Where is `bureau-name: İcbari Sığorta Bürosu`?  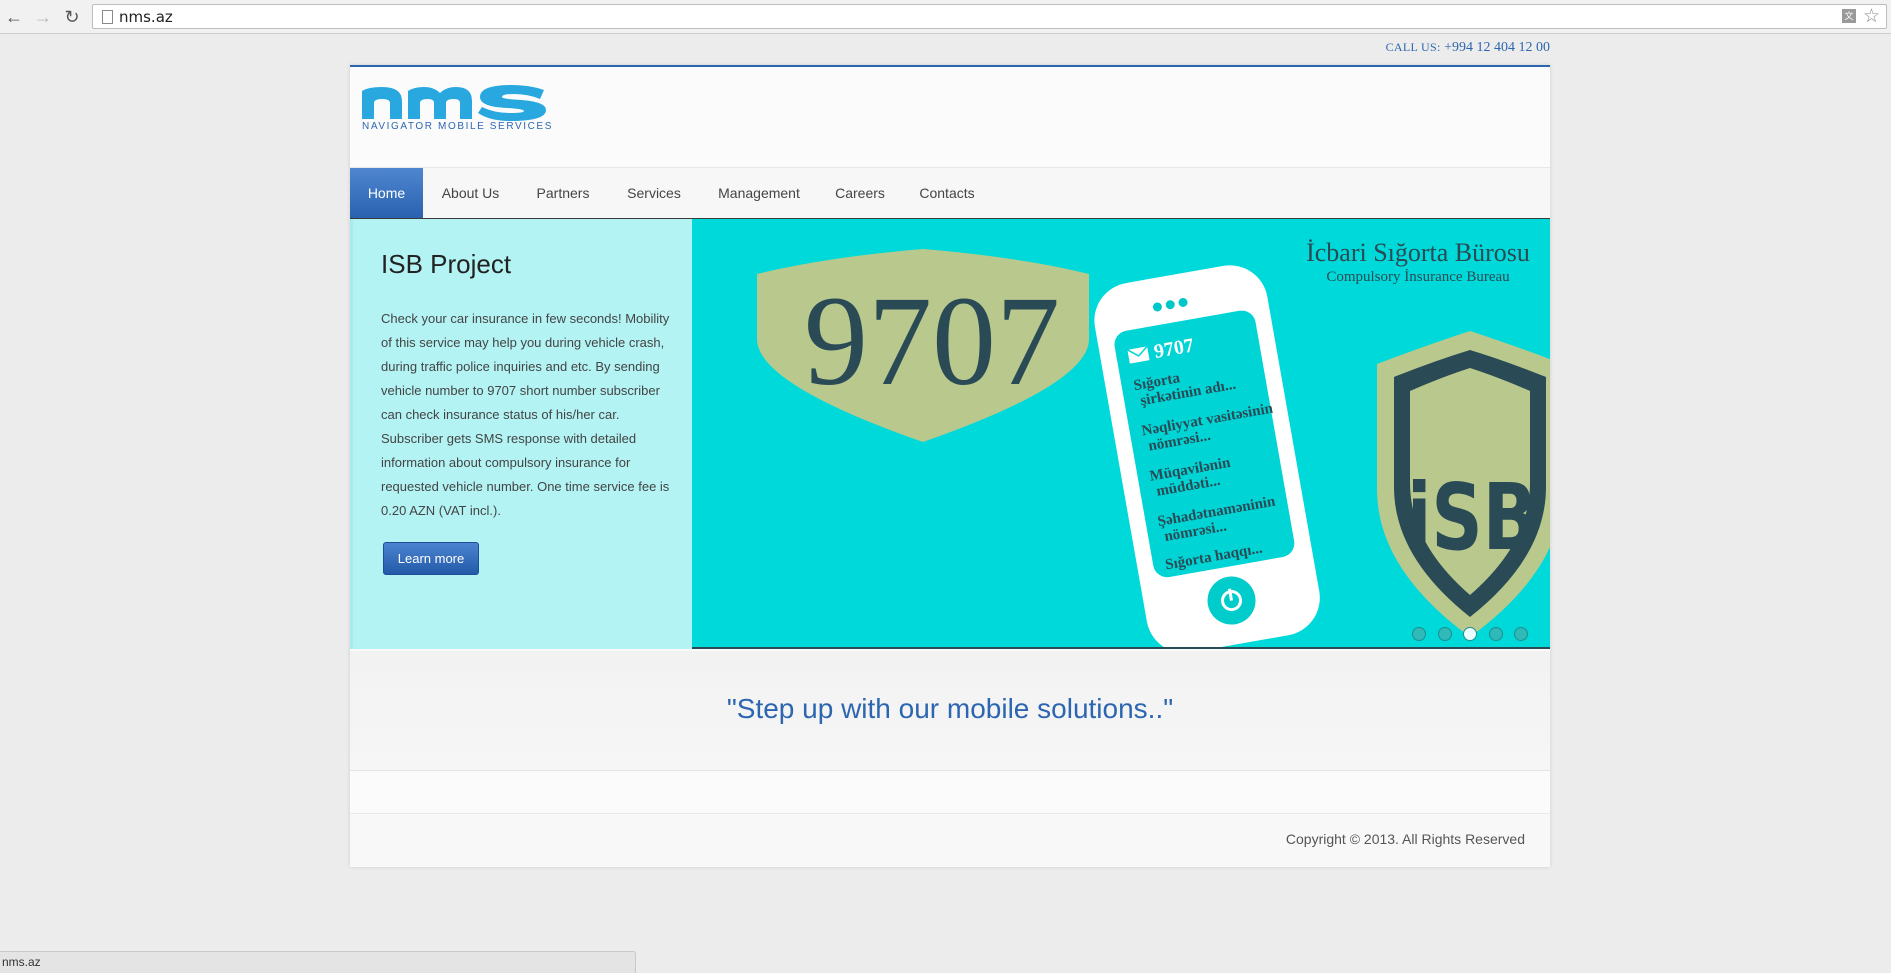
bureau-name: İcbari Sığorta Bürosu is located at coordinates (1418, 252).